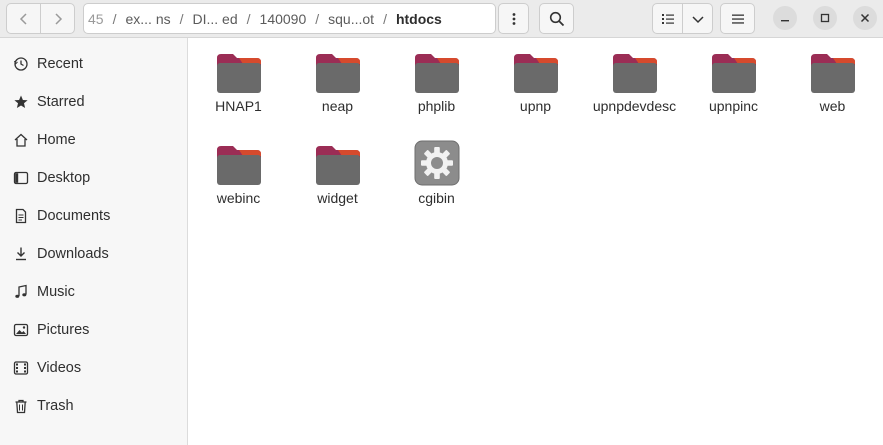 The height and width of the screenshot is (445, 883). I want to click on chevron-down-icon, so click(697, 19).